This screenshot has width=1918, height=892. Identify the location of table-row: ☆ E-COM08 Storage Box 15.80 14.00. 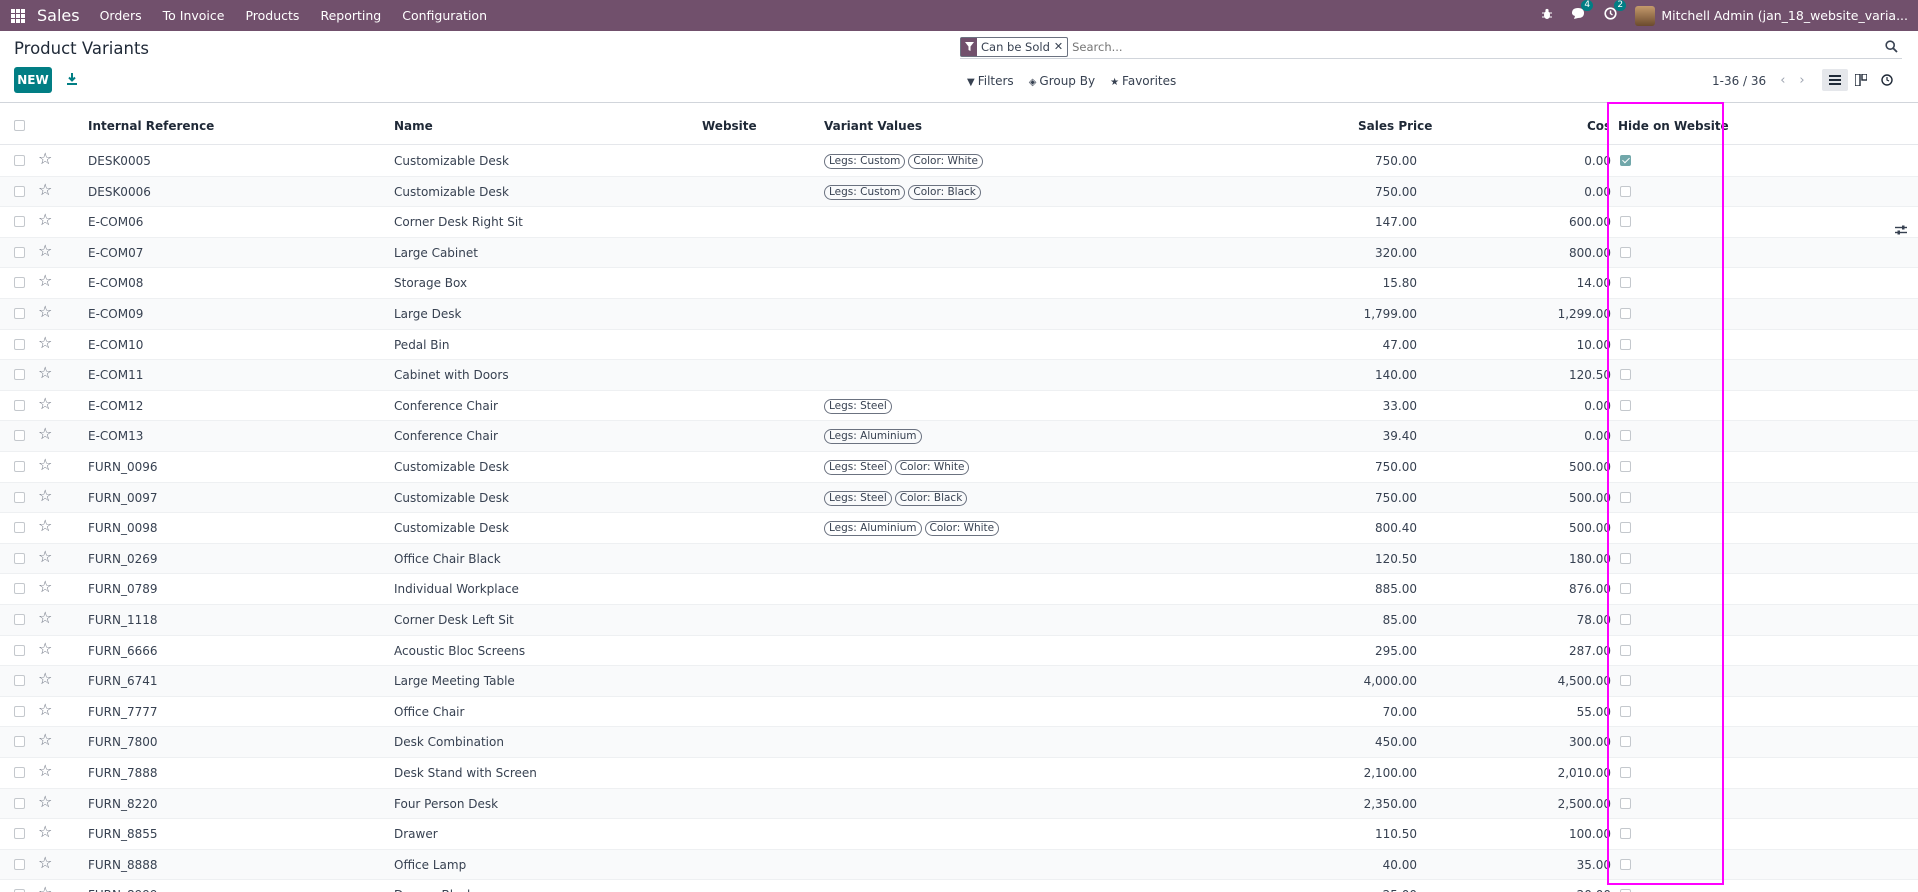
(959, 283).